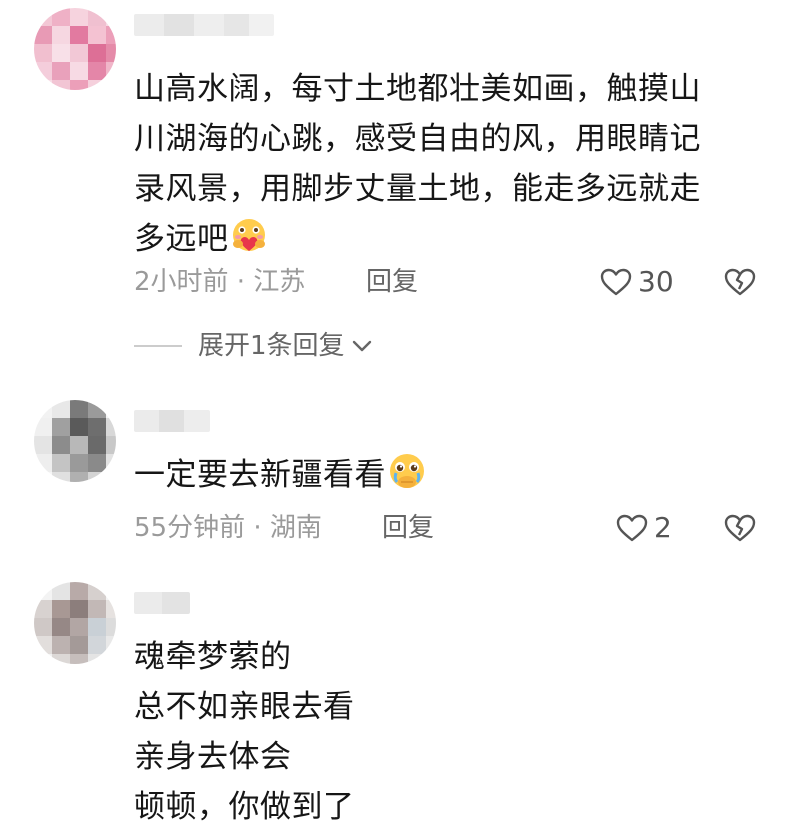 This screenshot has width=800, height=832. What do you see at coordinates (244, 707) in the screenshot?
I see `comment-line: 总不如亲眼去看` at bounding box center [244, 707].